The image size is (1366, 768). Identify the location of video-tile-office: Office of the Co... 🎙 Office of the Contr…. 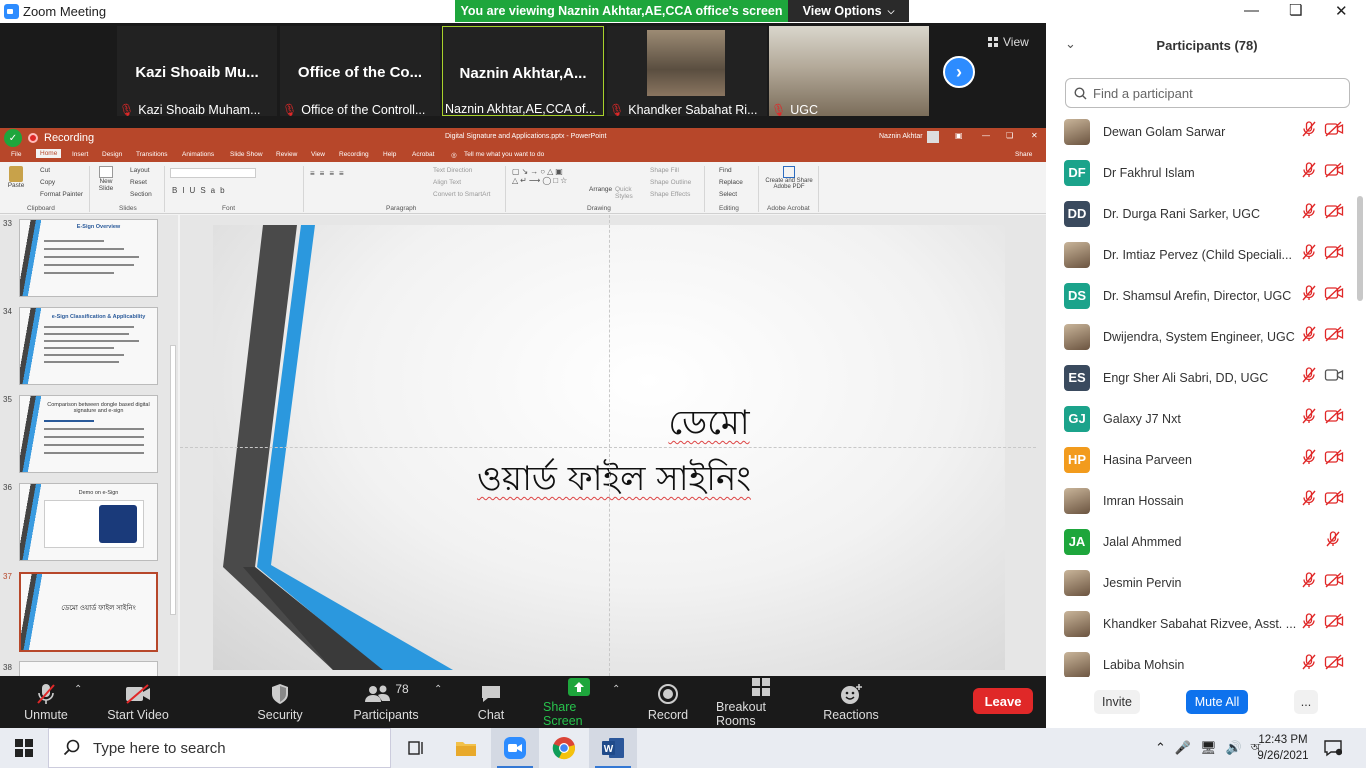
(360, 71).